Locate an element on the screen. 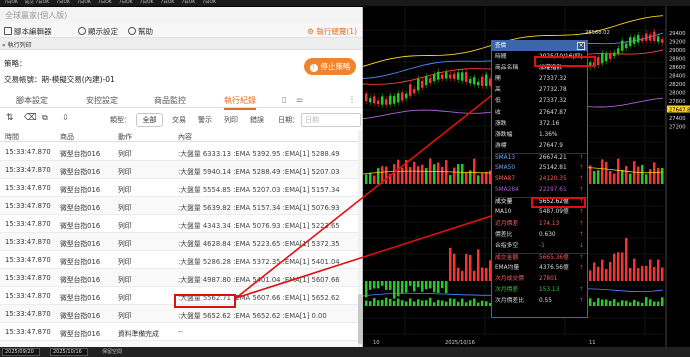  cell-action: 列印 is located at coordinates (125, 262).